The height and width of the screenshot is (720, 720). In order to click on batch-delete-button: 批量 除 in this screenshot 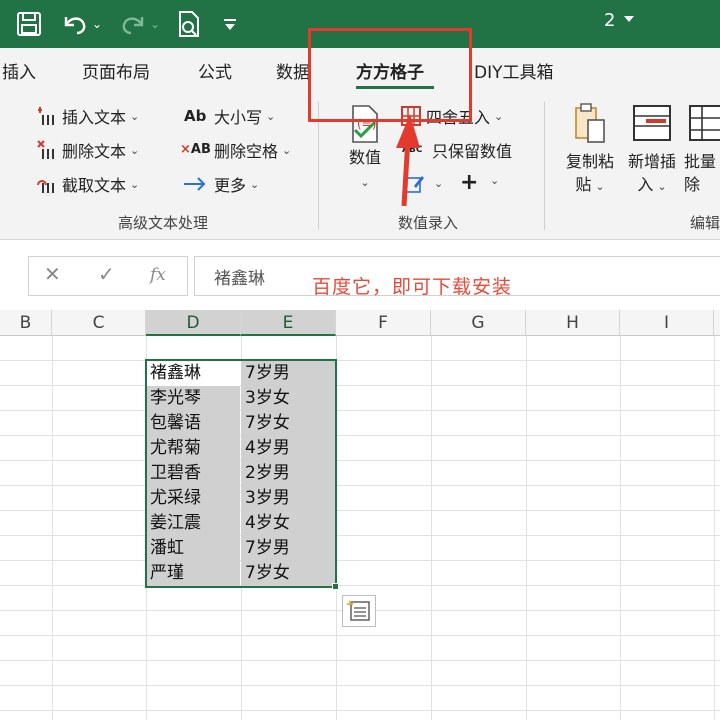, I will do `click(702, 149)`.